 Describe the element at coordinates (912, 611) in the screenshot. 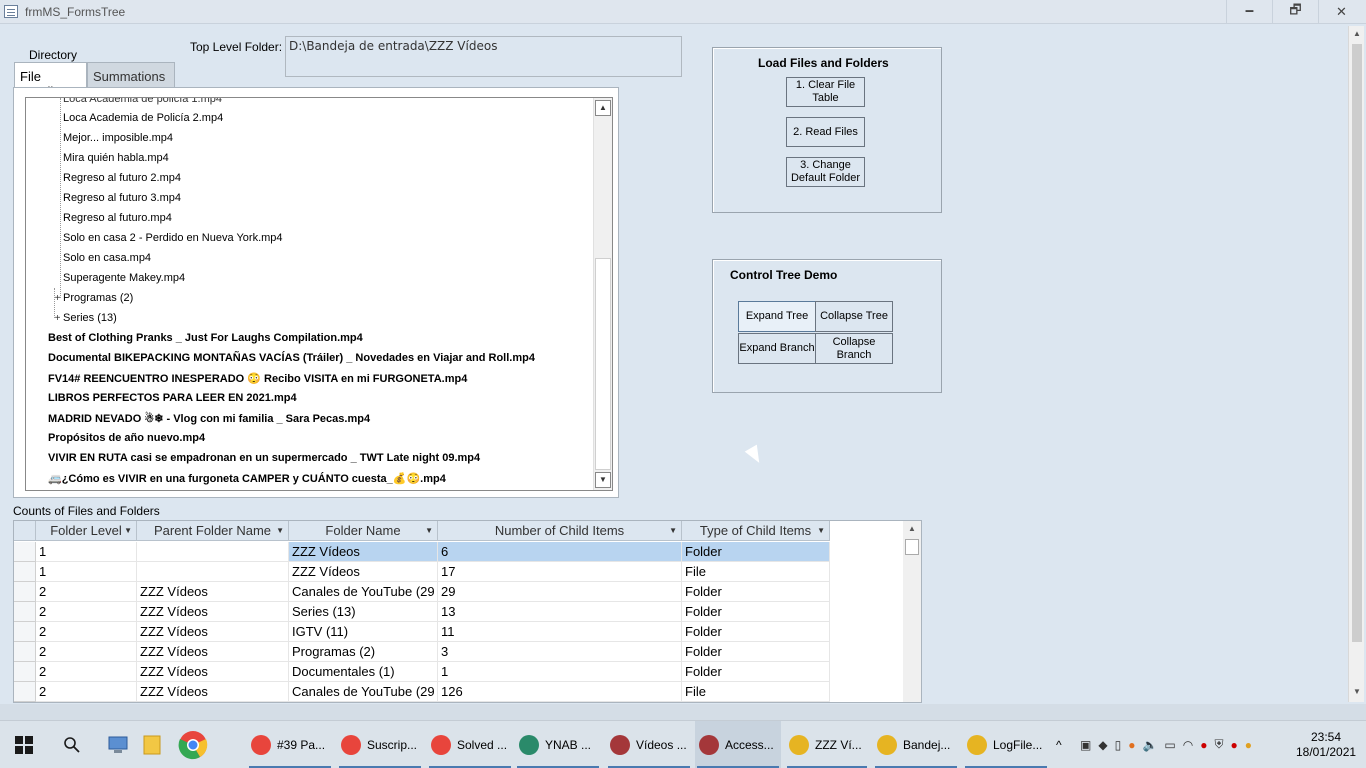

I see `grid-vertical-scrollbar: ▲` at that location.